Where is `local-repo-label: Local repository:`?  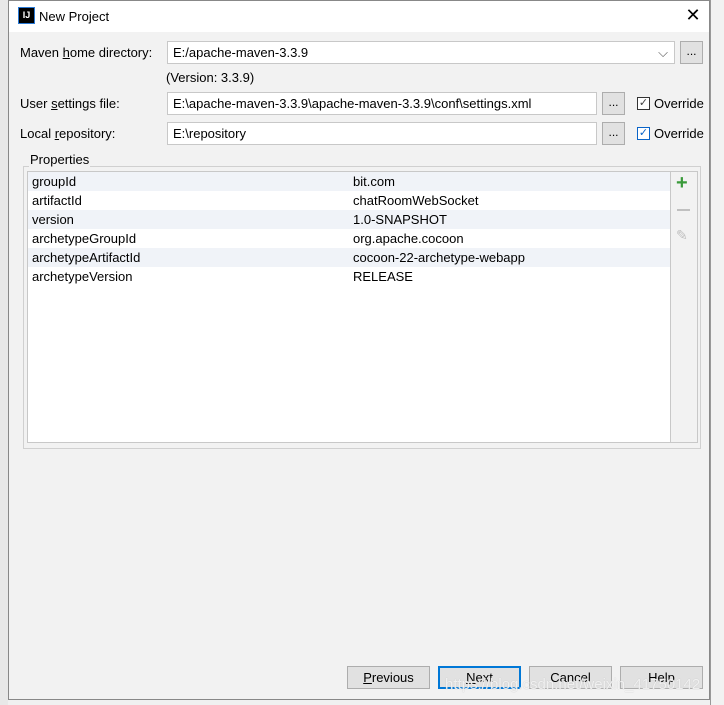 local-repo-label: Local repository: is located at coordinates (68, 133).